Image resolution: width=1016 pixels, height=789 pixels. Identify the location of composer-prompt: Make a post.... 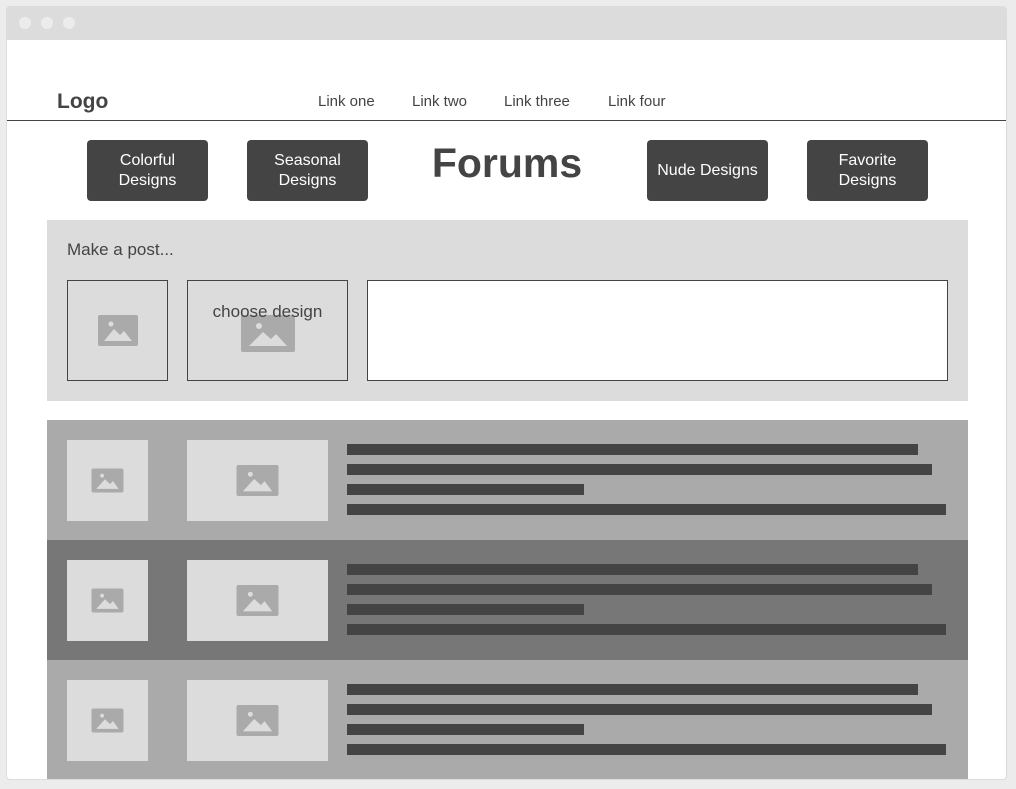
(120, 249).